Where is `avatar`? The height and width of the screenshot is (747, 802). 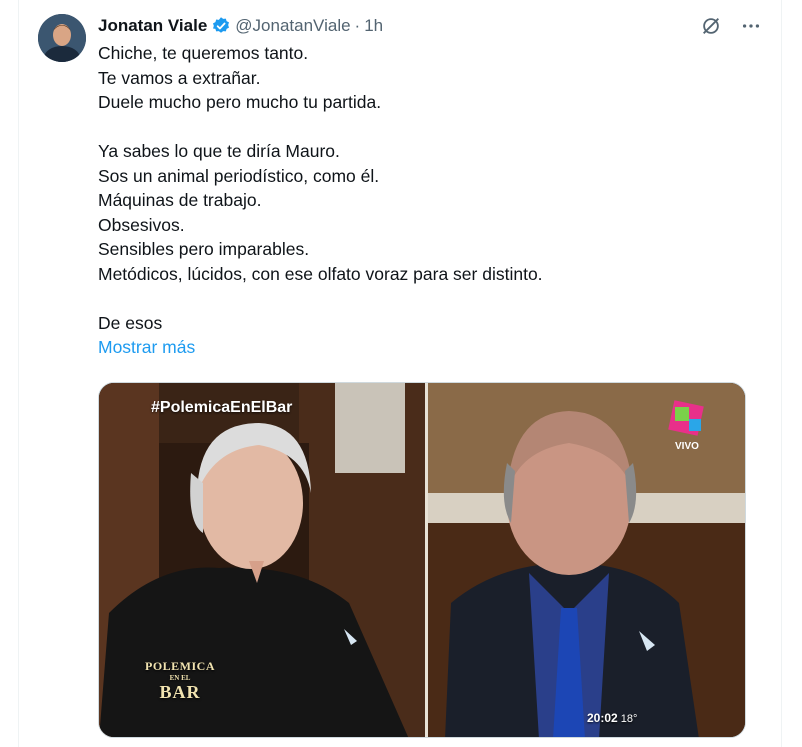
avatar is located at coordinates (62, 38).